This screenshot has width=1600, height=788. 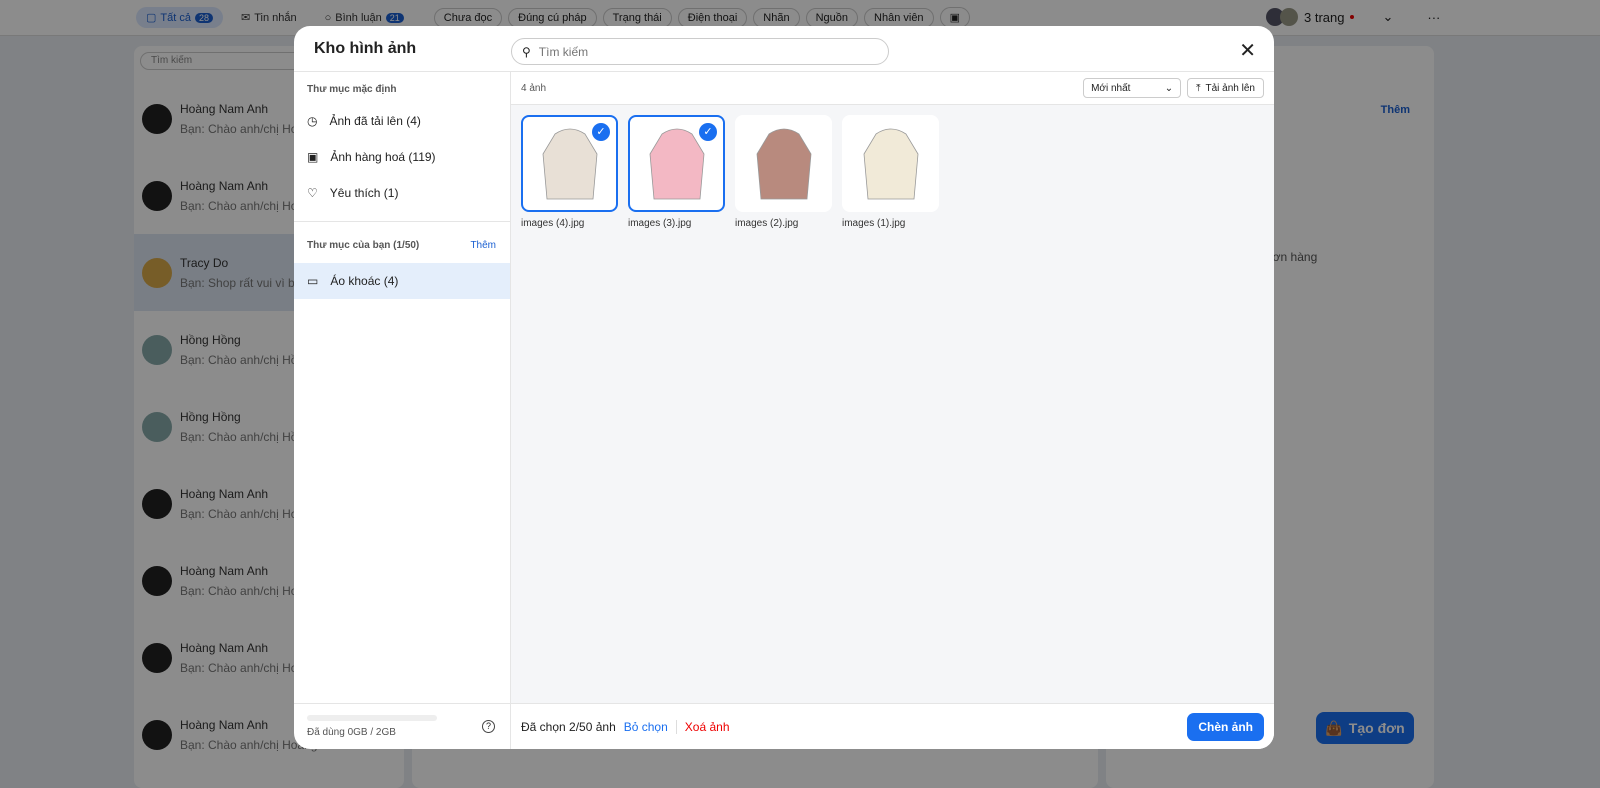 I want to click on image-search-input, so click(x=698, y=51).